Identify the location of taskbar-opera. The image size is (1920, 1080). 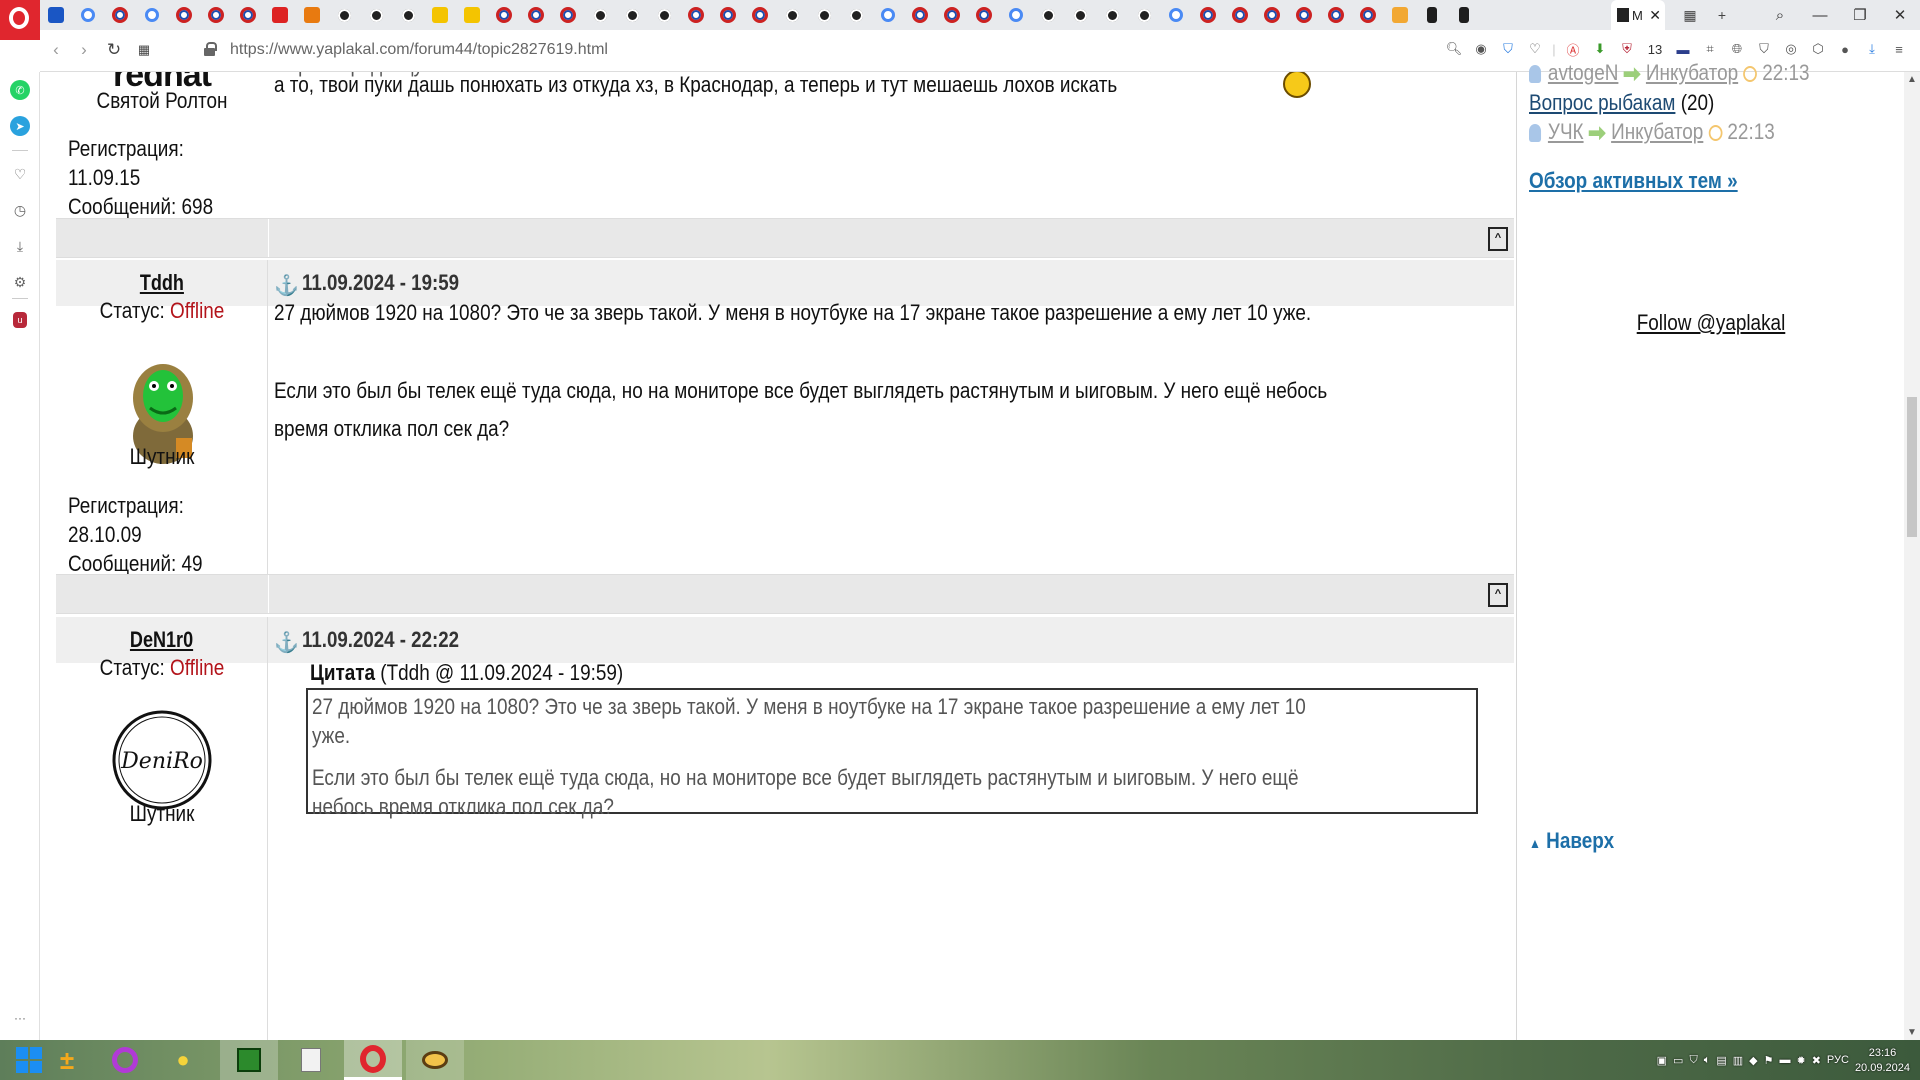
(373, 1060).